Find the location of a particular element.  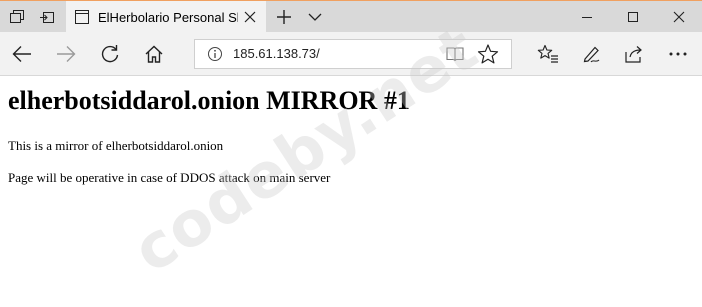

back-button is located at coordinates (22, 54).